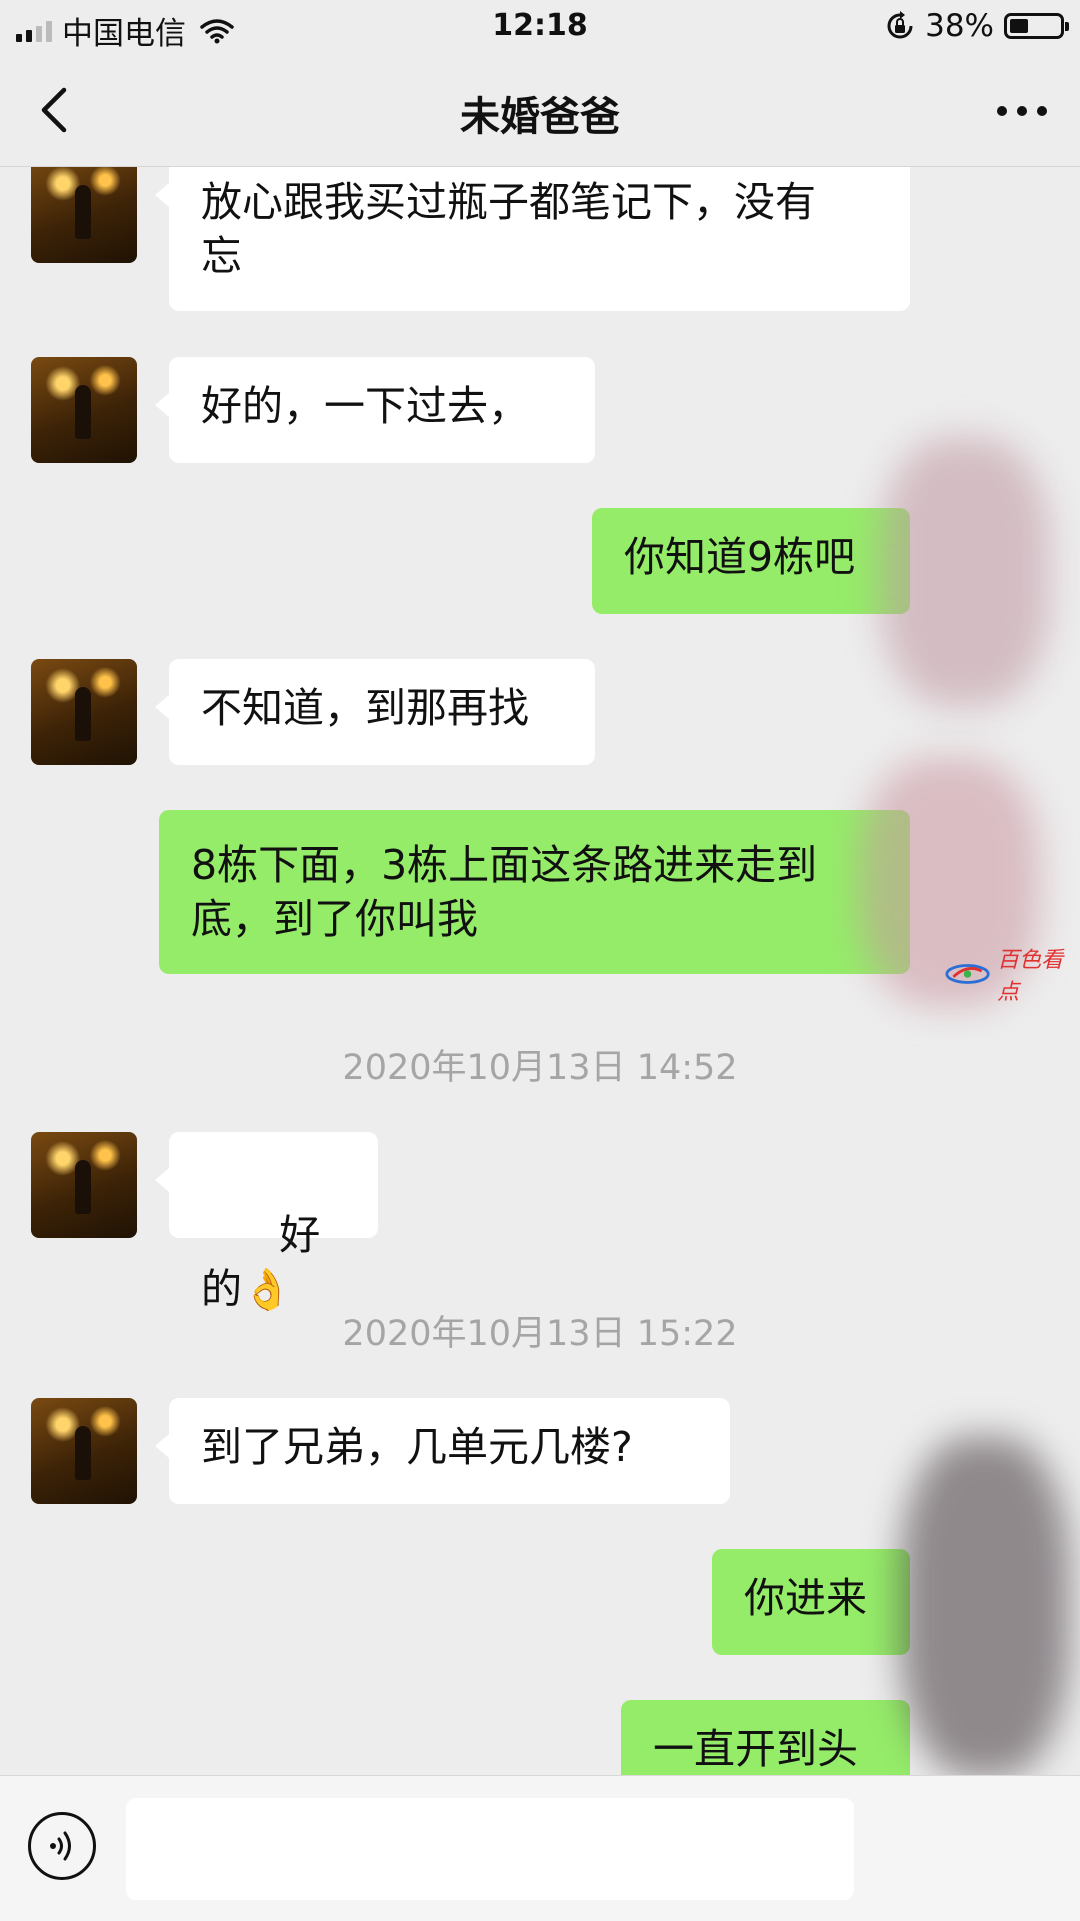  I want to click on message-bubble: 到了兄弟，几单元几楼?, so click(442, 1451).